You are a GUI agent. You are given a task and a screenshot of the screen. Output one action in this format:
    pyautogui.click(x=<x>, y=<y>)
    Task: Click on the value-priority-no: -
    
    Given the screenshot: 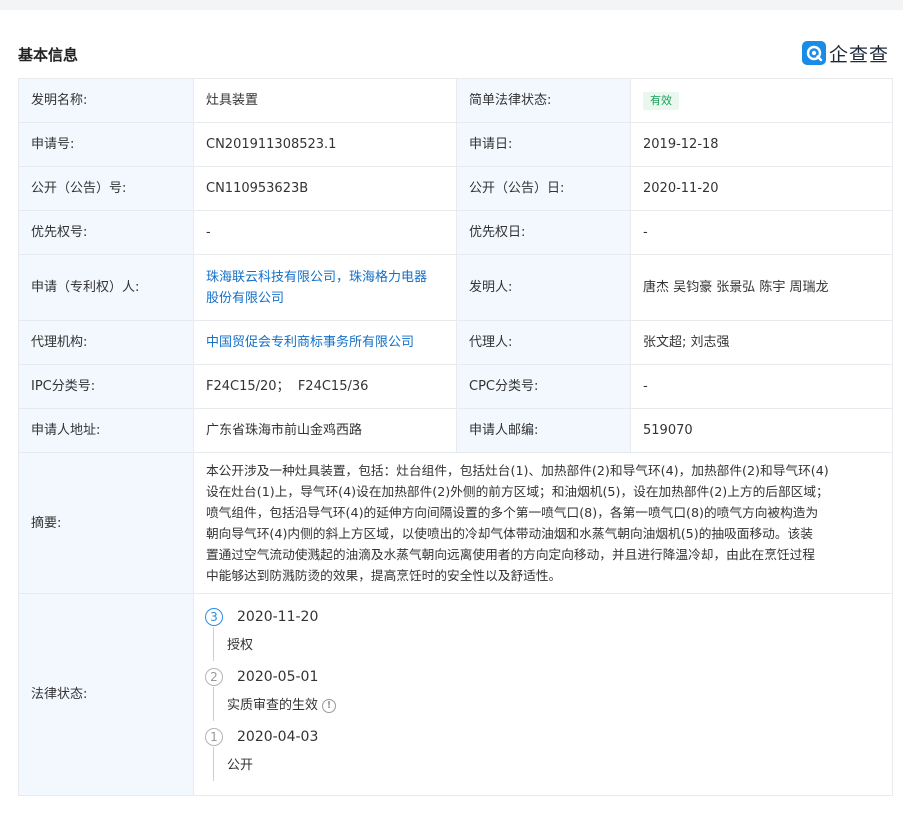 What is the action you would take?
    pyautogui.click(x=325, y=232)
    